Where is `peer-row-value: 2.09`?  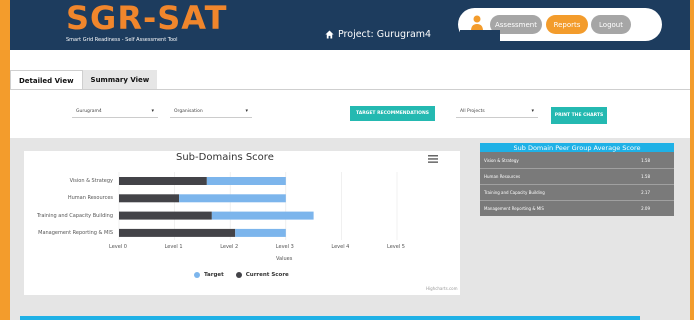 peer-row-value: 2.09 is located at coordinates (645, 208).